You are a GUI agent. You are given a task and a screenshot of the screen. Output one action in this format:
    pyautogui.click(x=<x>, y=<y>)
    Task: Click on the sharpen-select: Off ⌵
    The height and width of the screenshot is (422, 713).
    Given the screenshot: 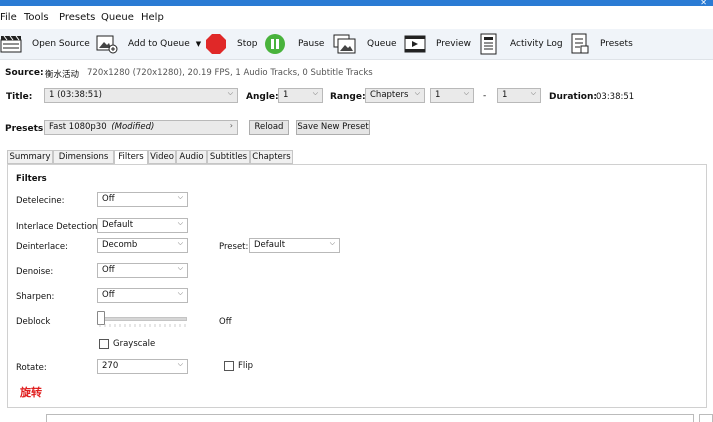 What is the action you would take?
    pyautogui.click(x=142, y=295)
    